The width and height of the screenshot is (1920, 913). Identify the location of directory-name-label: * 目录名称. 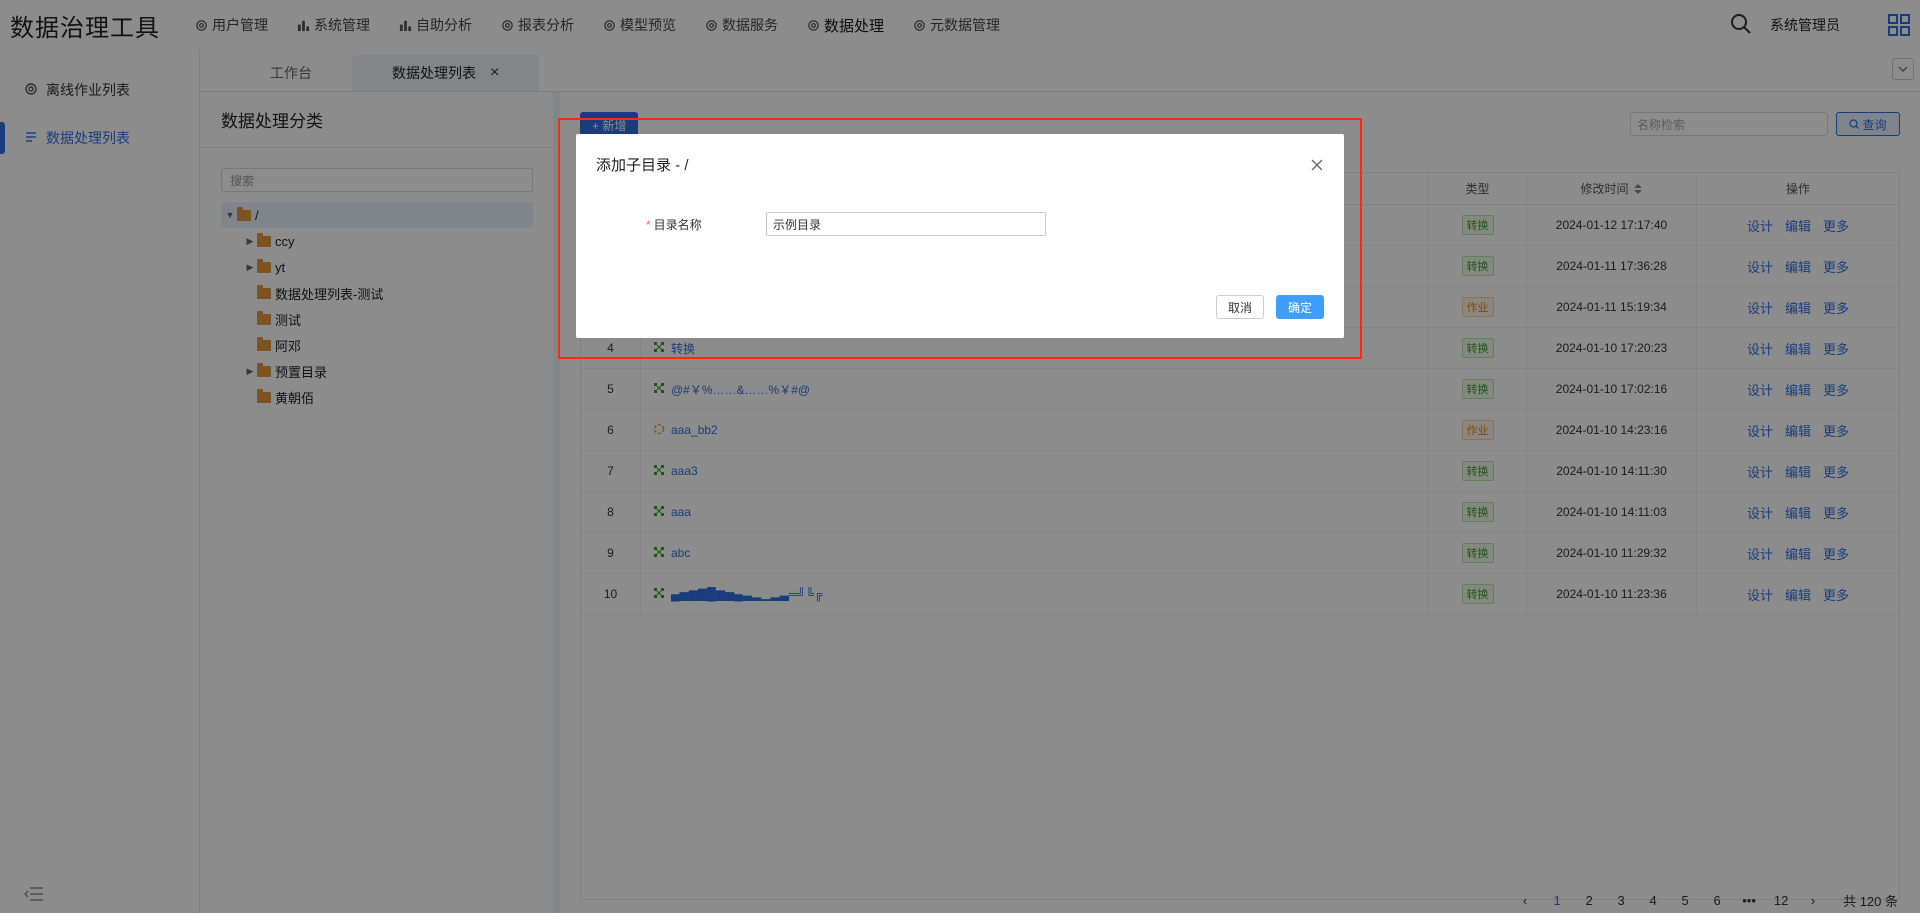
(706, 224).